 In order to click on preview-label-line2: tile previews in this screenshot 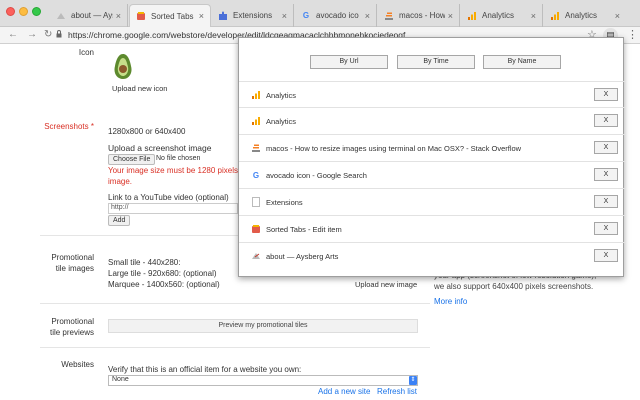, I will do `click(71, 332)`.